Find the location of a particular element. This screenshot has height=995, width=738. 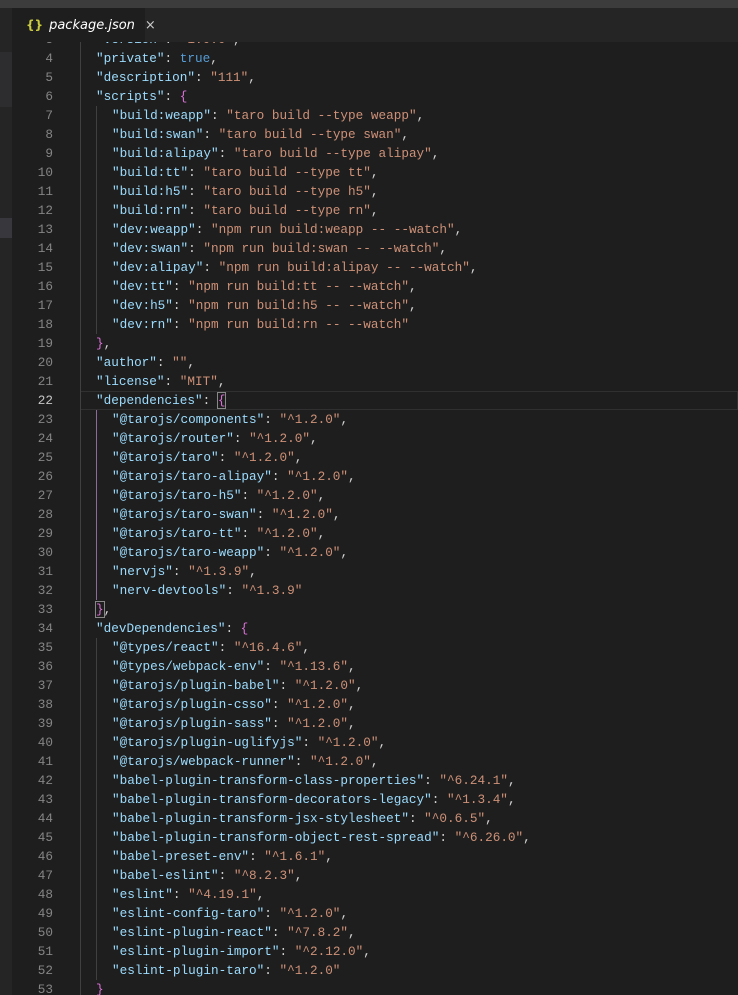

code-line: 3 "version": "1.0.0", is located at coordinates (375, 45).